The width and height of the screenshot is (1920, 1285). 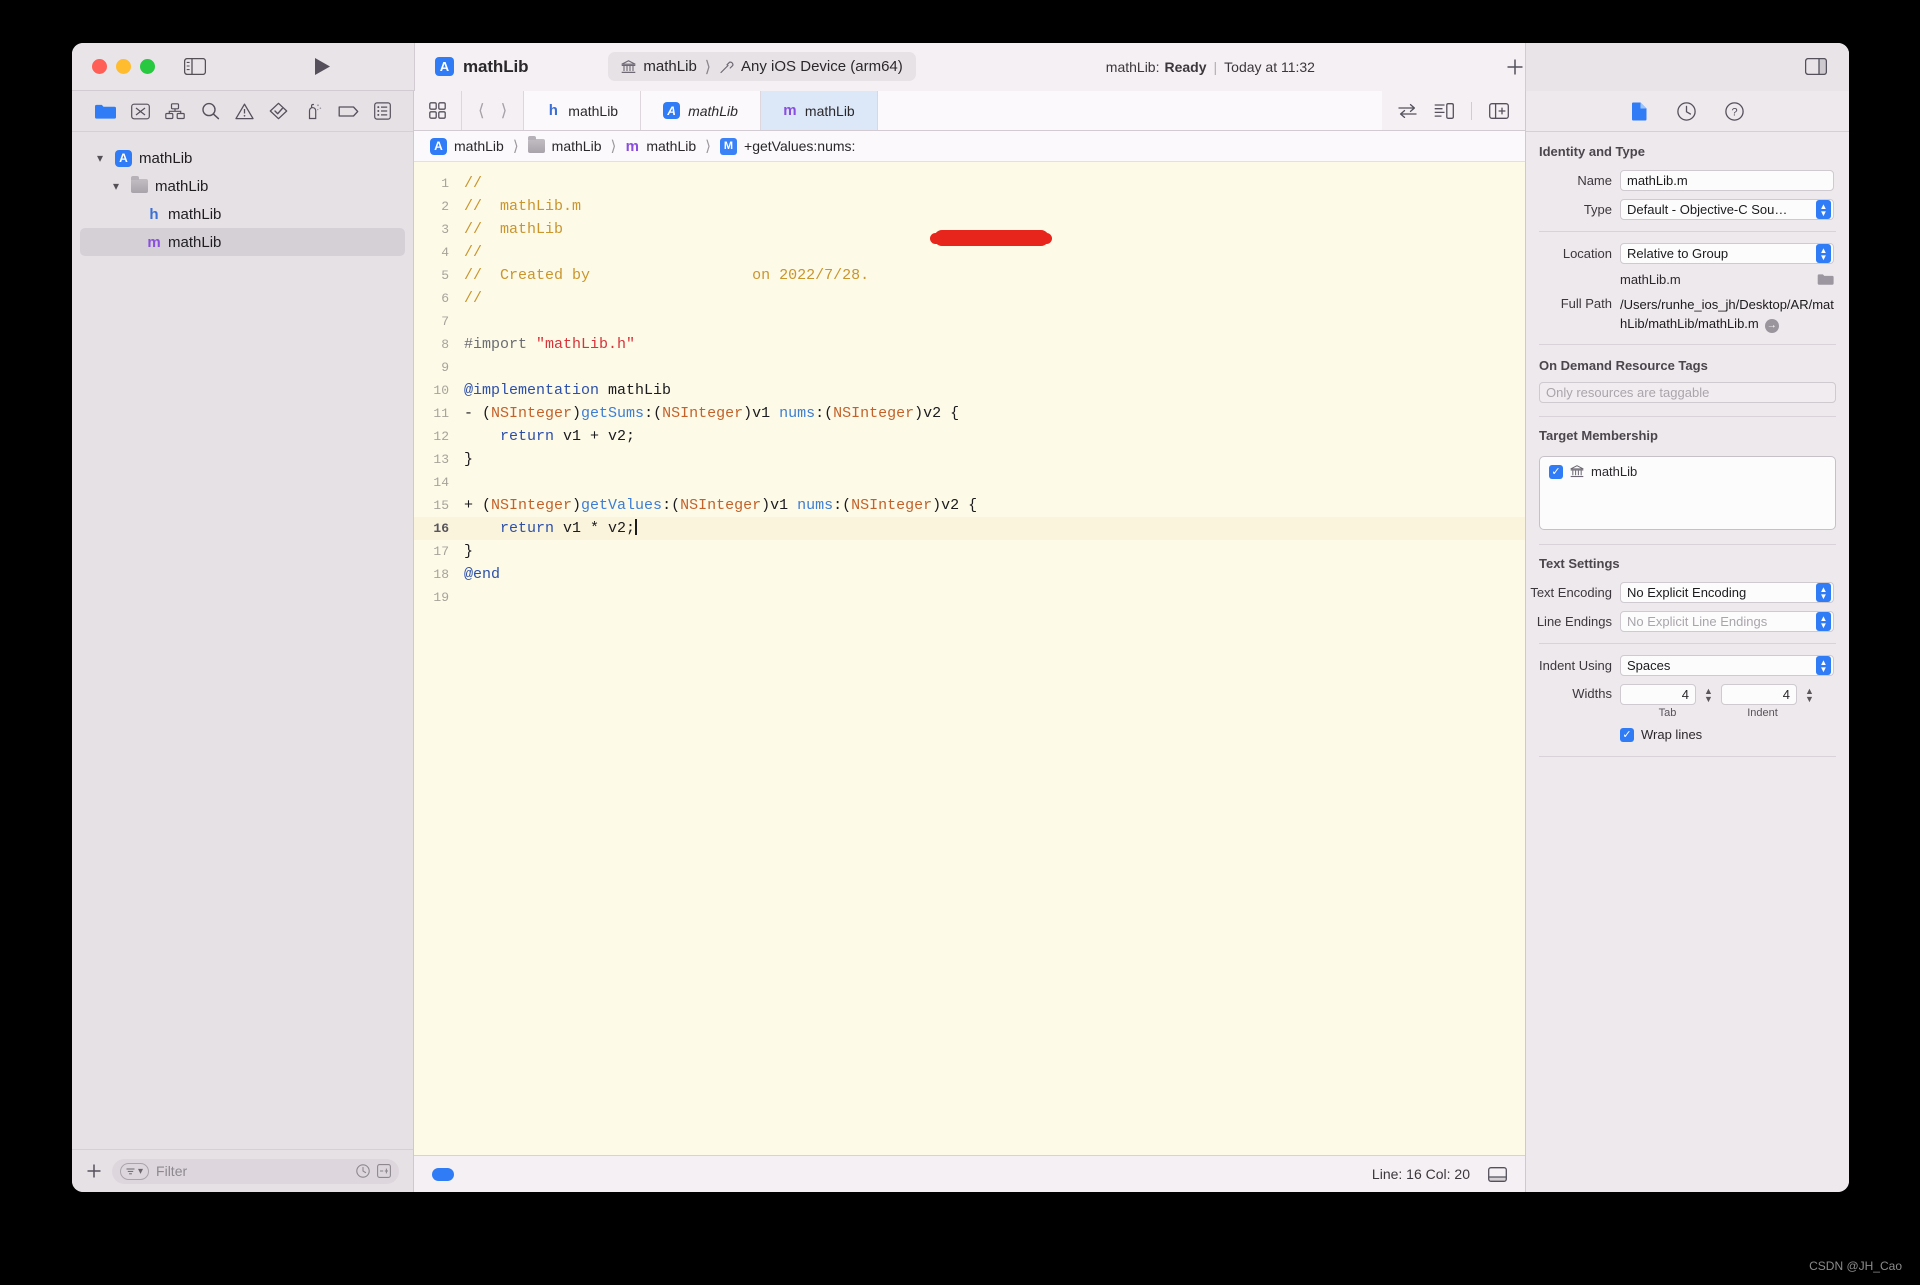 I want to click on line-number: 1, so click(x=445, y=183).